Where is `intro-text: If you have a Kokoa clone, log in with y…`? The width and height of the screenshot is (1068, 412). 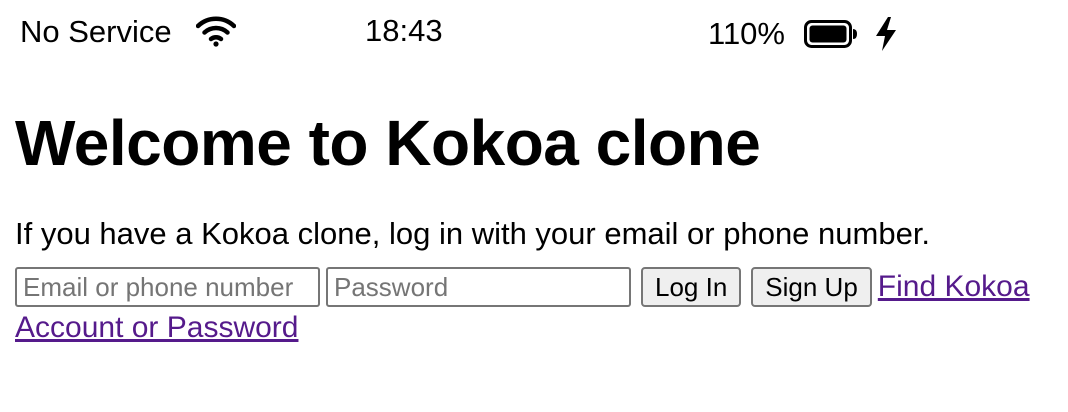 intro-text: If you have a Kokoa clone, log in with y… is located at coordinates (473, 233).